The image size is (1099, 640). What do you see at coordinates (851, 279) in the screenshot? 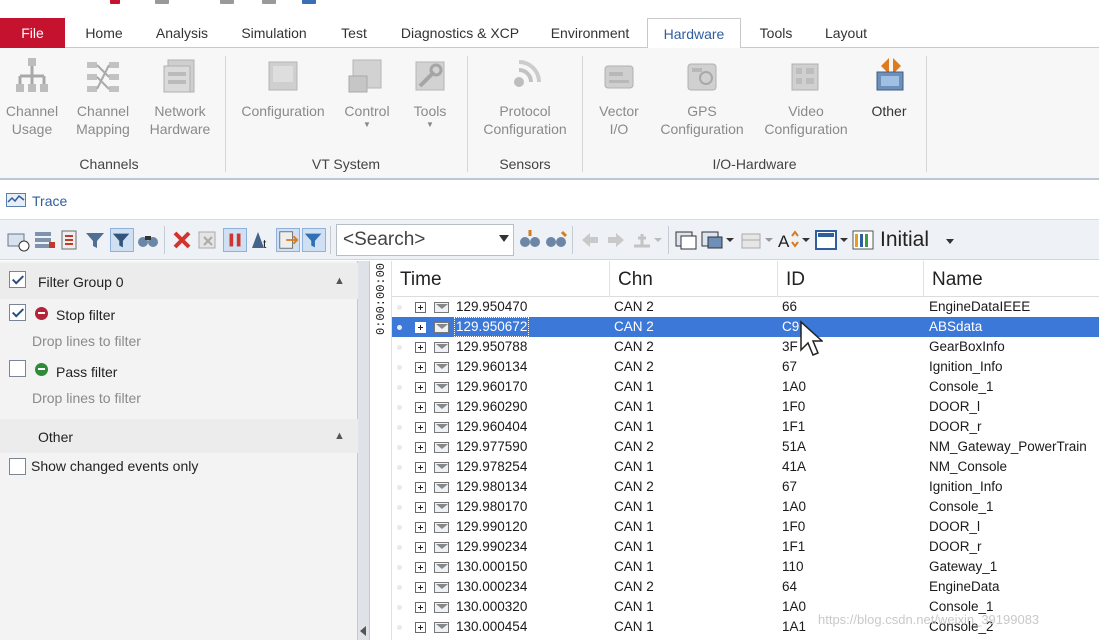
I see `column-header-id: ID` at bounding box center [851, 279].